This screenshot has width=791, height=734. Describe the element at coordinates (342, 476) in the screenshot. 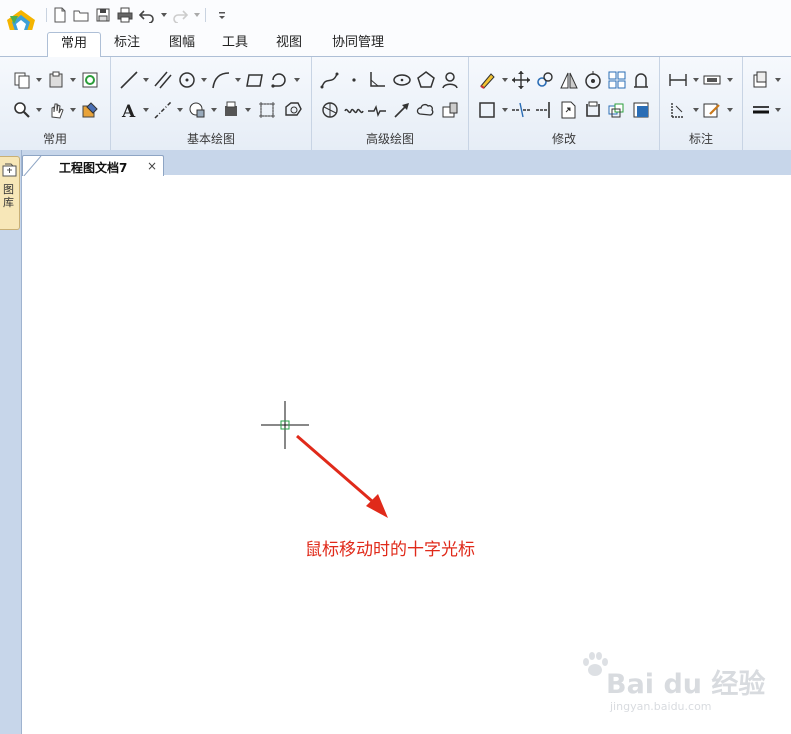

I see `annotation-arrow` at that location.